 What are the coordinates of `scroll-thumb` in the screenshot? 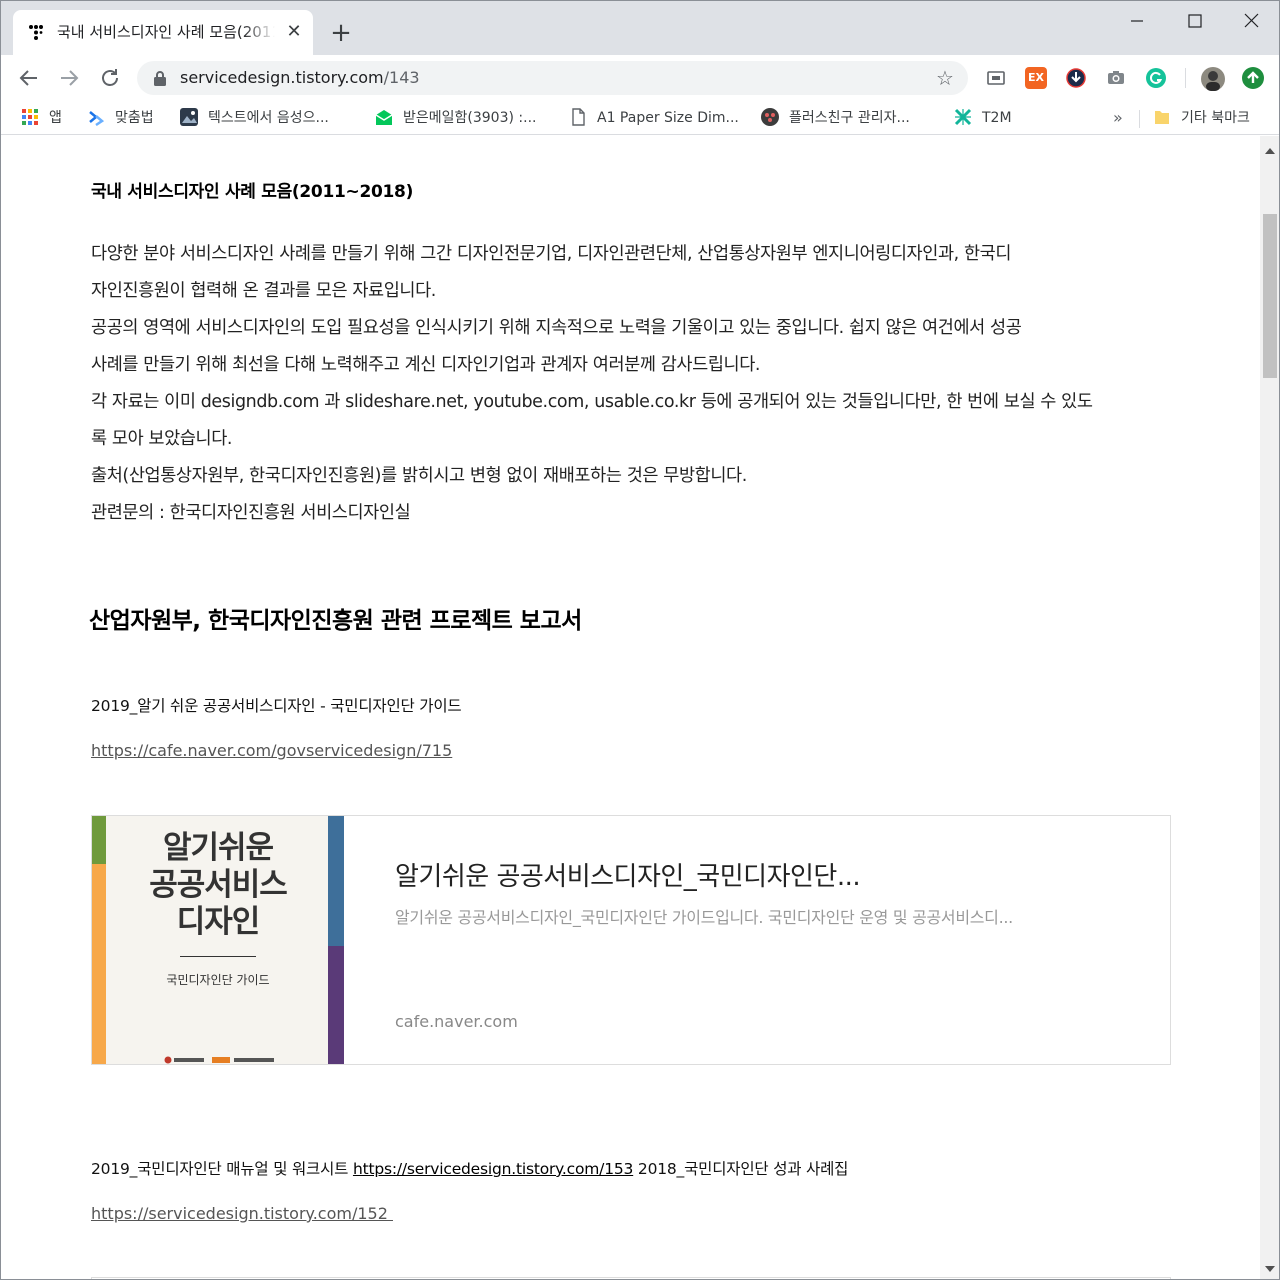 It's located at (1270, 296).